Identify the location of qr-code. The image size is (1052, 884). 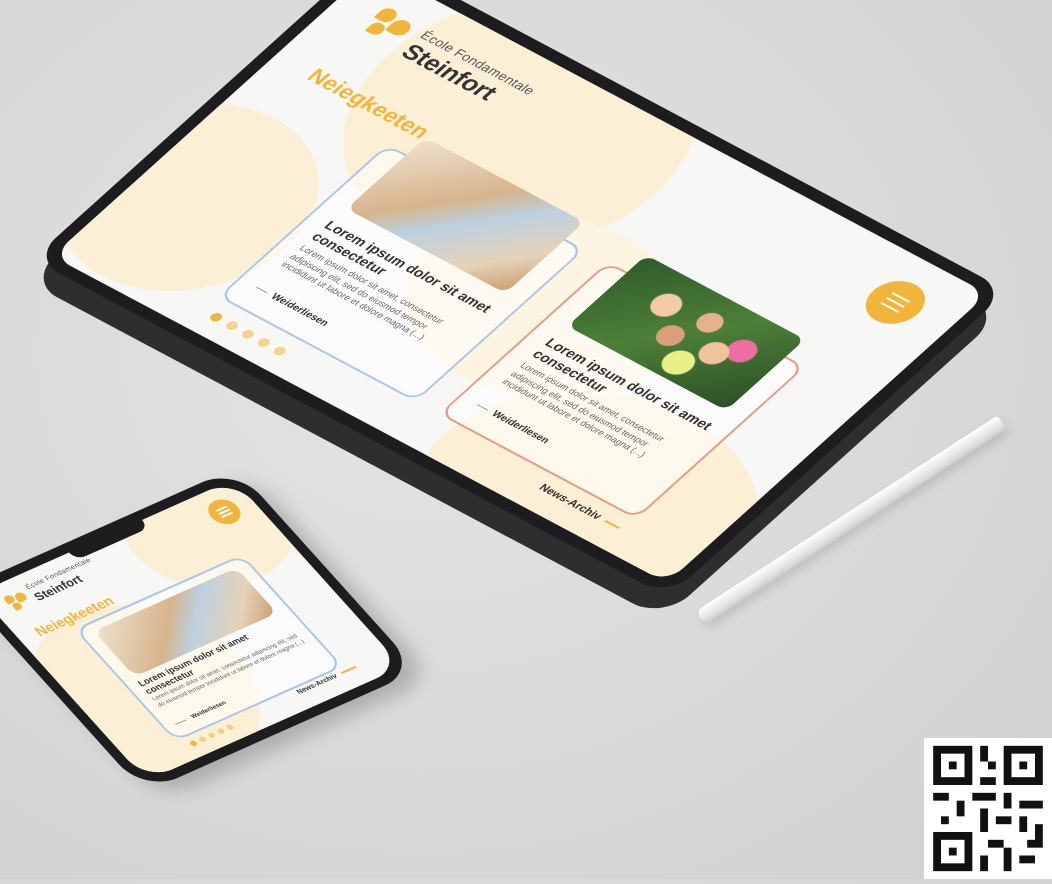
(988, 808).